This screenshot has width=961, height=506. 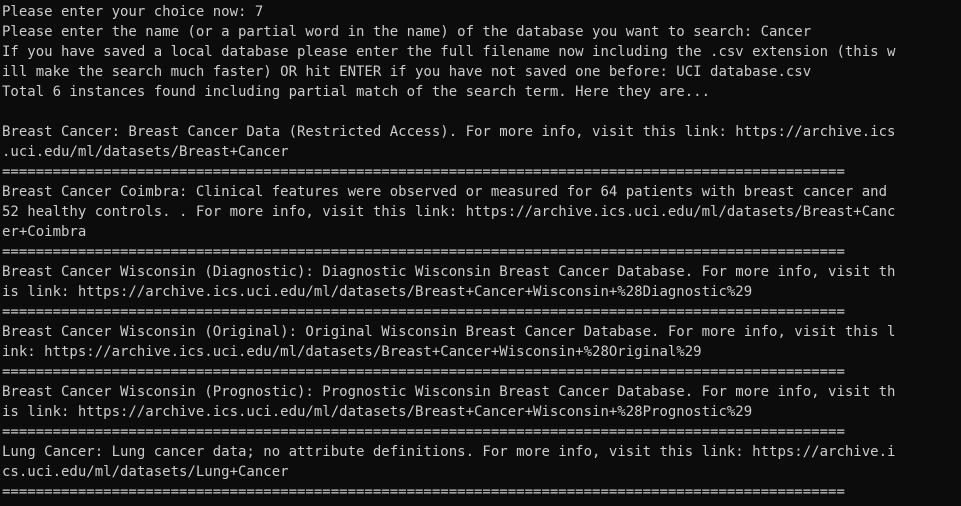 I want to click on result-breast-cancer-link: .uci.edu/ml/datasets/Breast+Cancer, so click(x=145, y=152).